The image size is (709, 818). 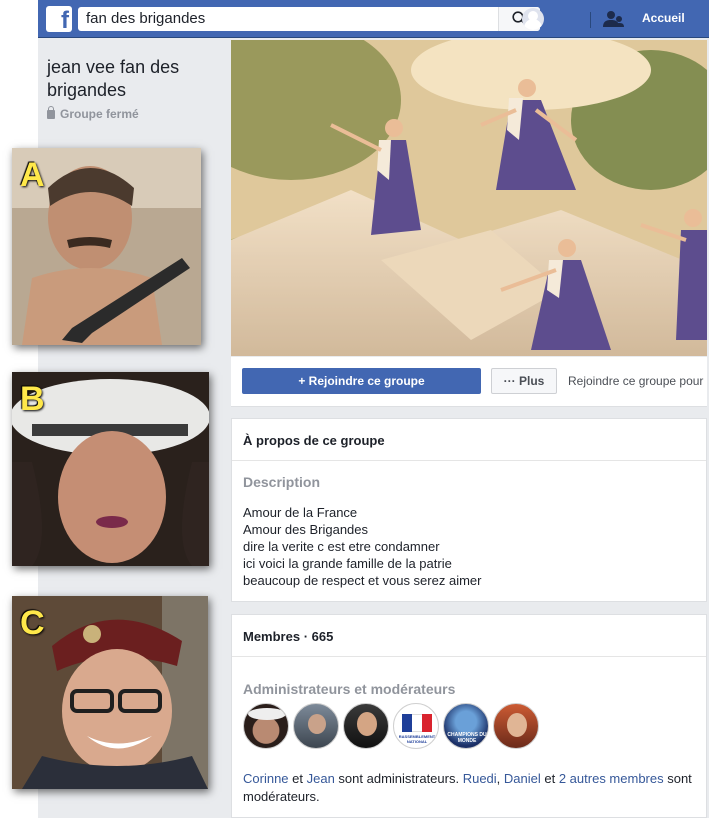 I want to click on group-privacy: Groupe fermé, so click(x=93, y=113).